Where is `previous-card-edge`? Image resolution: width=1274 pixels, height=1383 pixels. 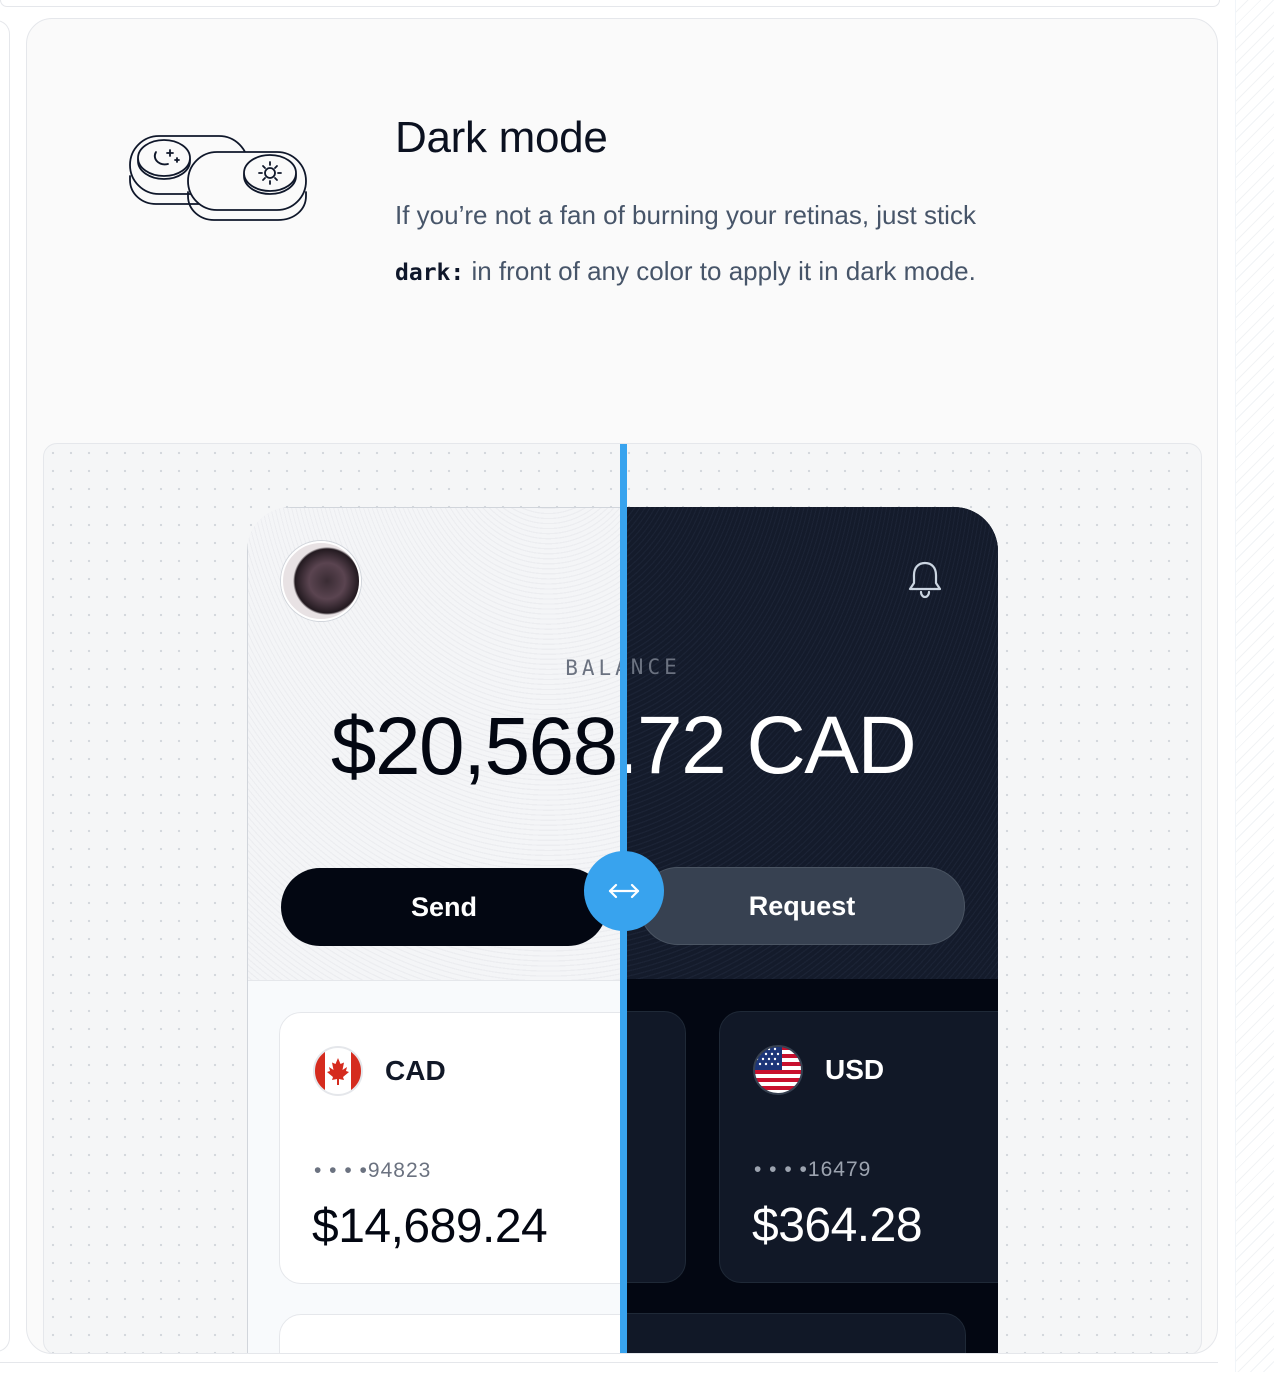 previous-card-edge is located at coordinates (610, 3).